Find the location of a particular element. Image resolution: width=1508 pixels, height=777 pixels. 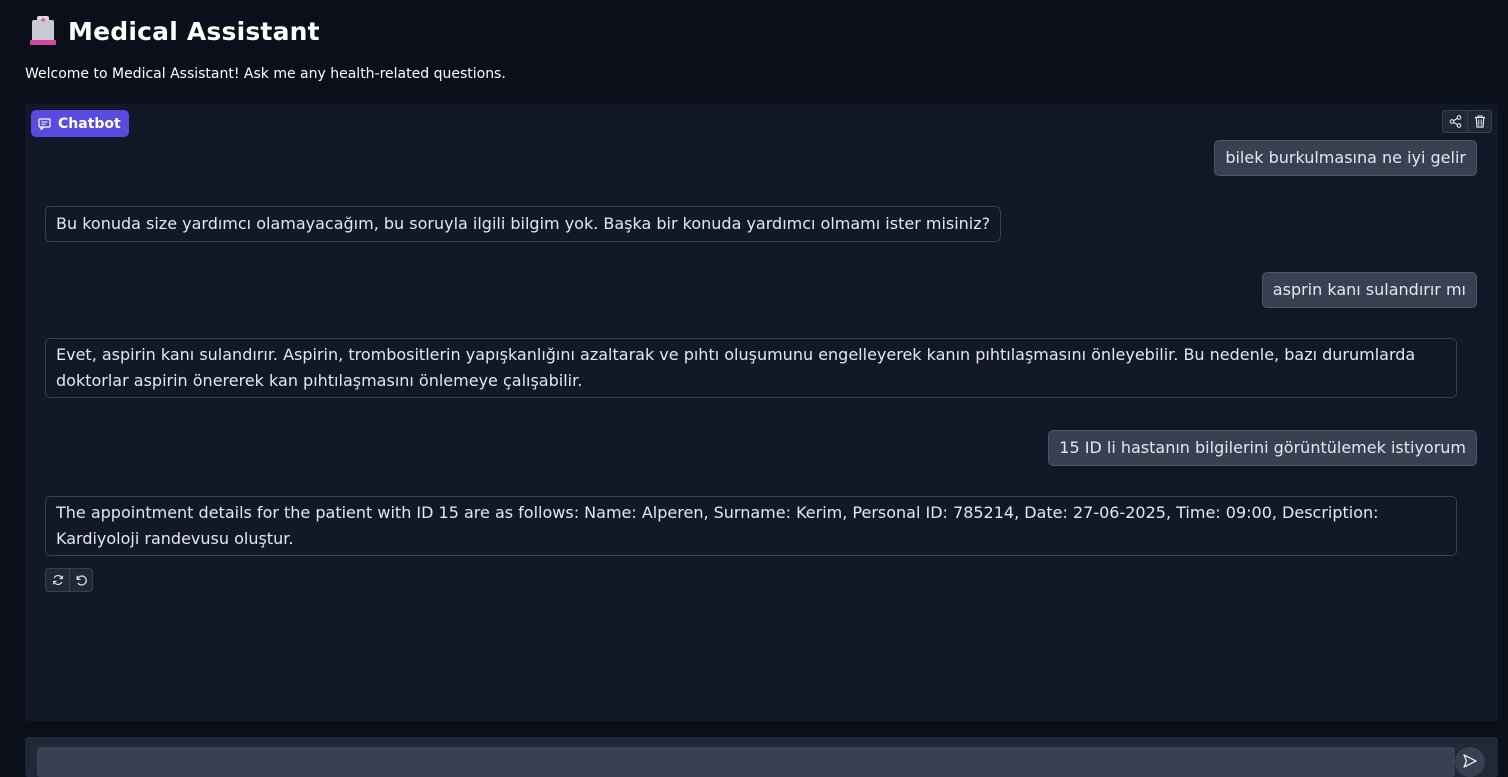

share-button is located at coordinates (1455, 121).